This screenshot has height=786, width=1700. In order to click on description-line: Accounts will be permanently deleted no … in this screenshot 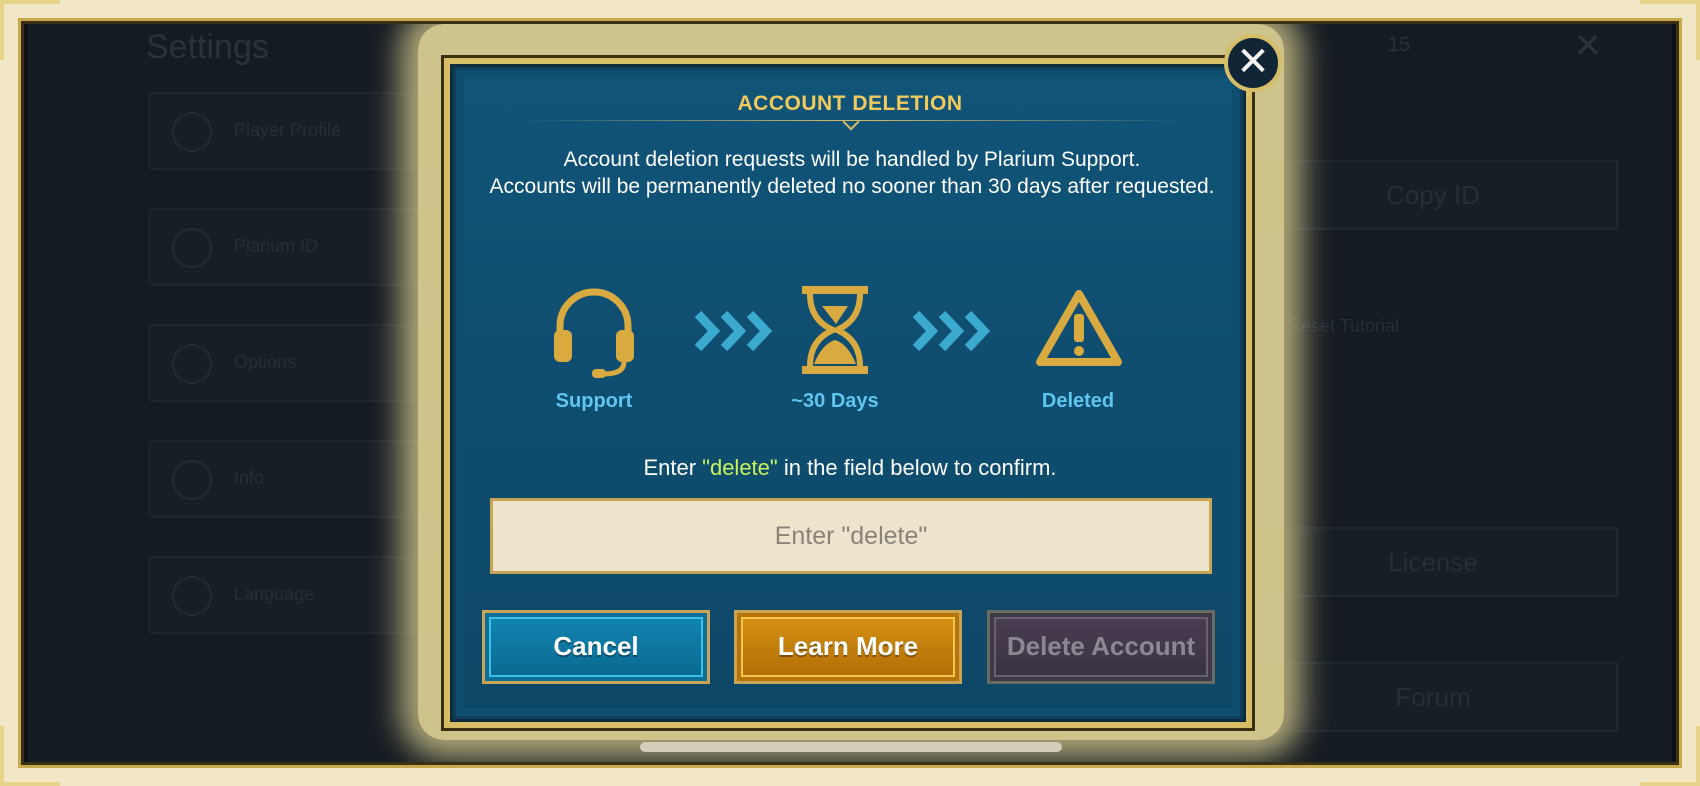, I will do `click(852, 186)`.